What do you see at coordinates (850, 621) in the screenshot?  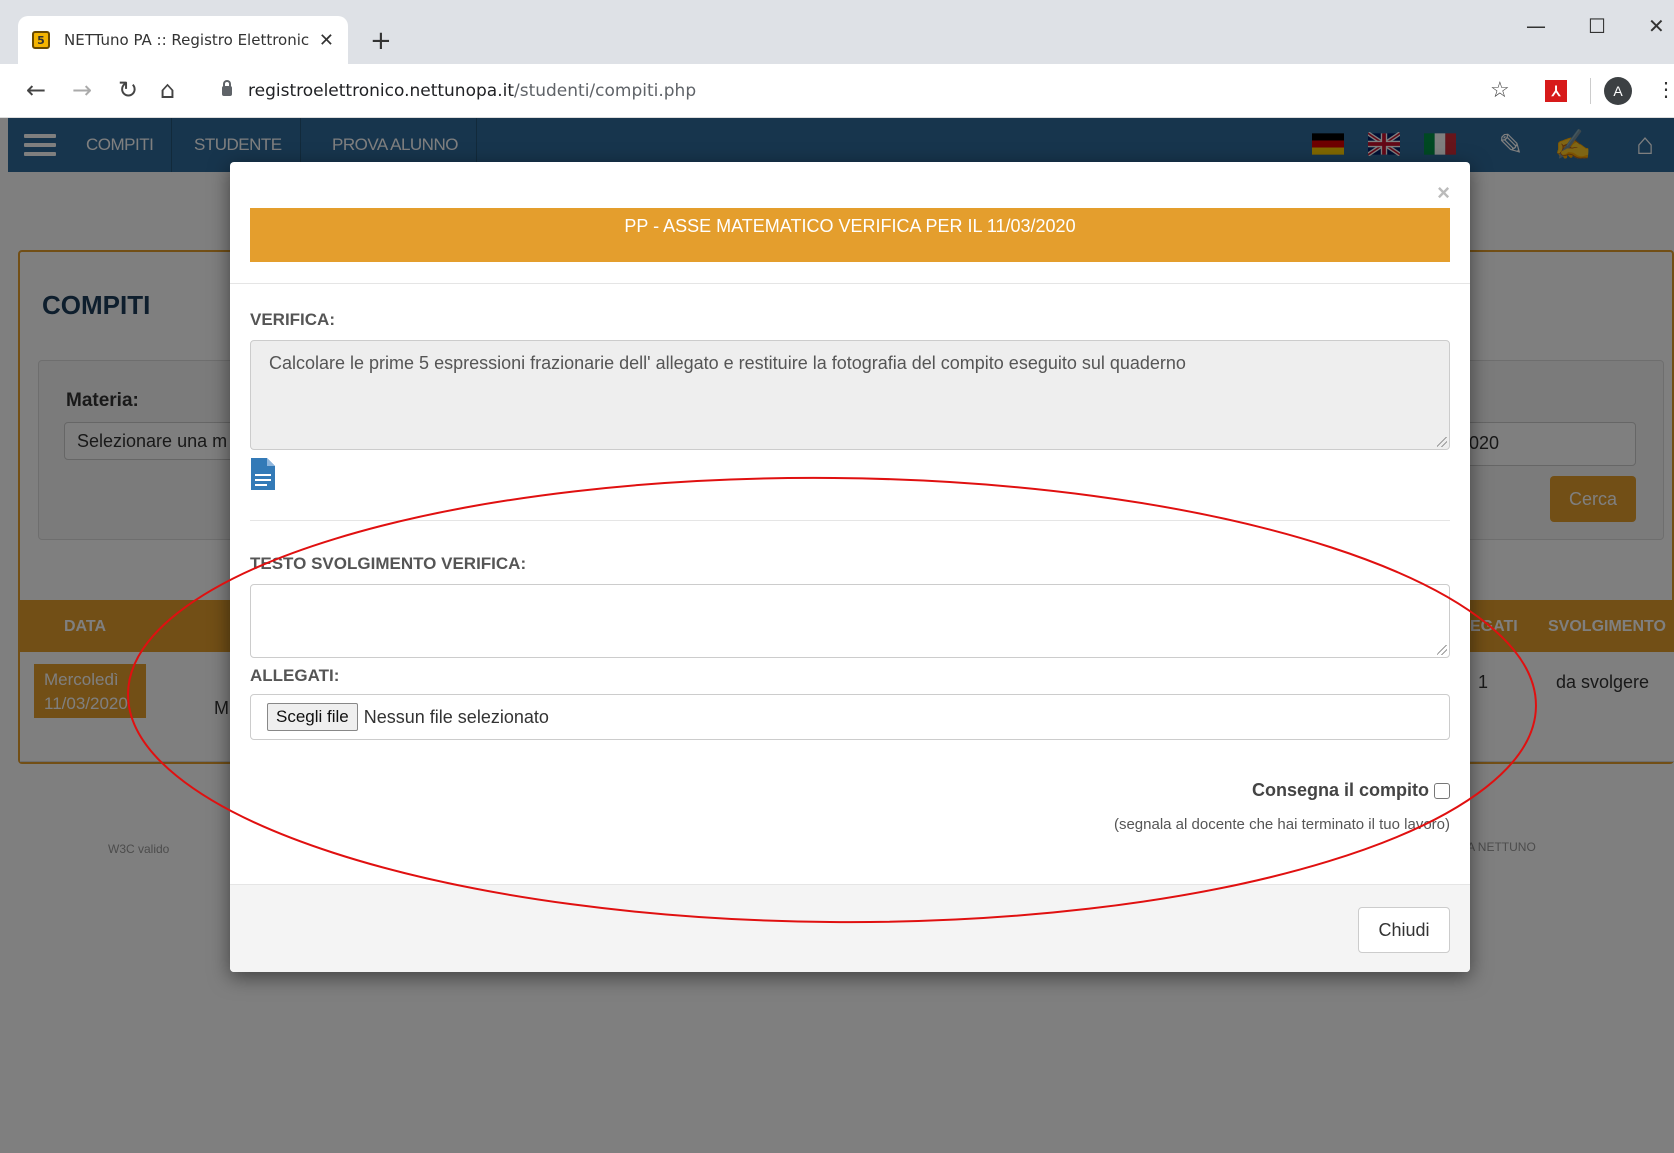 I see `testo-svolgimento-textarea` at bounding box center [850, 621].